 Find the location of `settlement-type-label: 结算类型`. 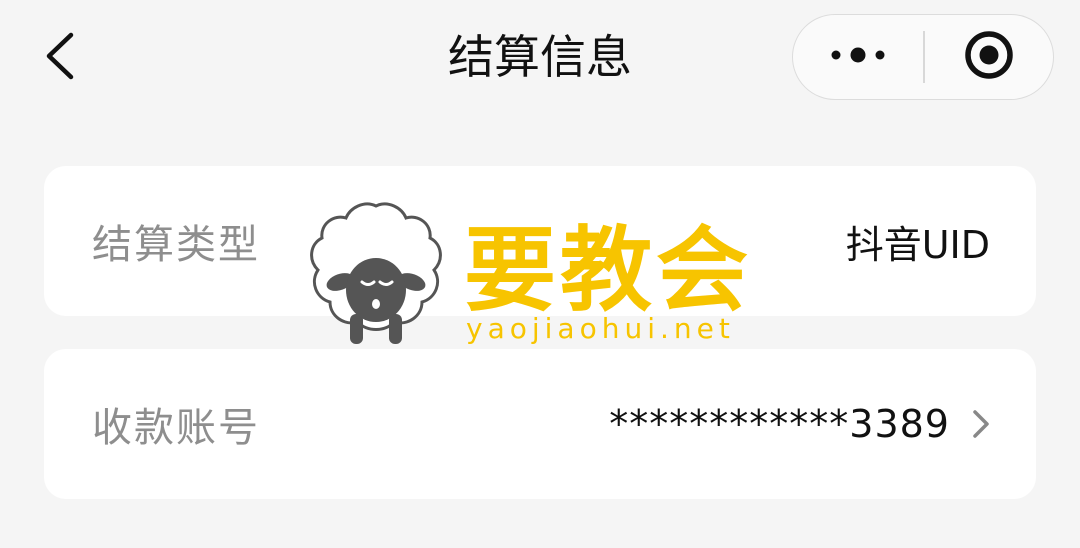

settlement-type-label: 结算类型 is located at coordinates (176, 245).